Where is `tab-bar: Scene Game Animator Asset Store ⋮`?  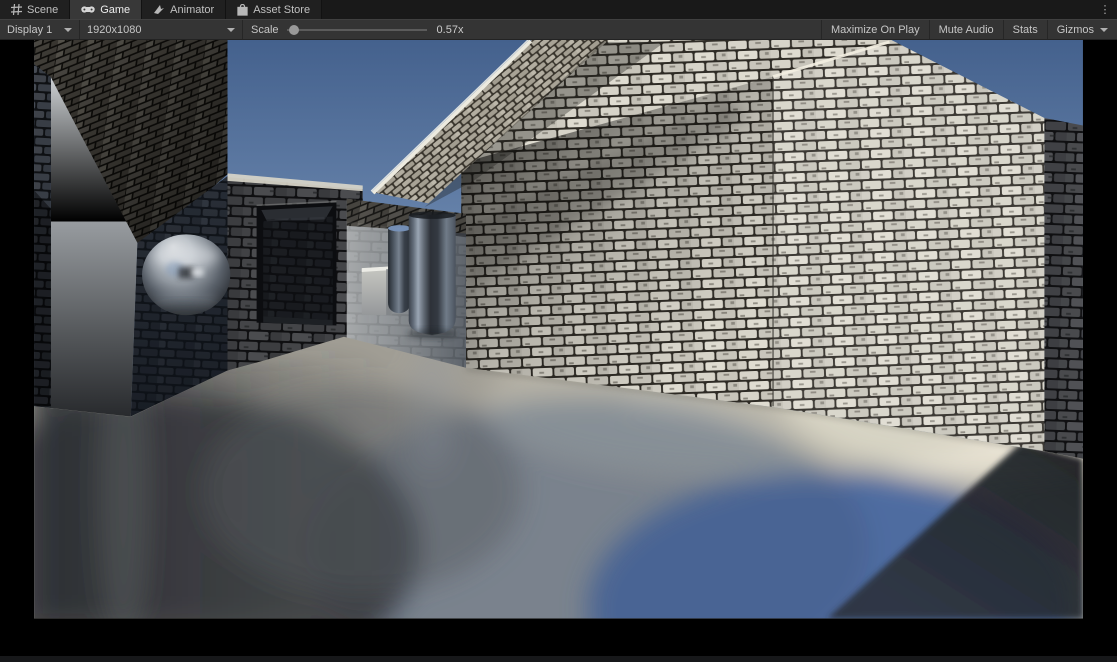 tab-bar: Scene Game Animator Asset Store ⋮ is located at coordinates (558, 9).